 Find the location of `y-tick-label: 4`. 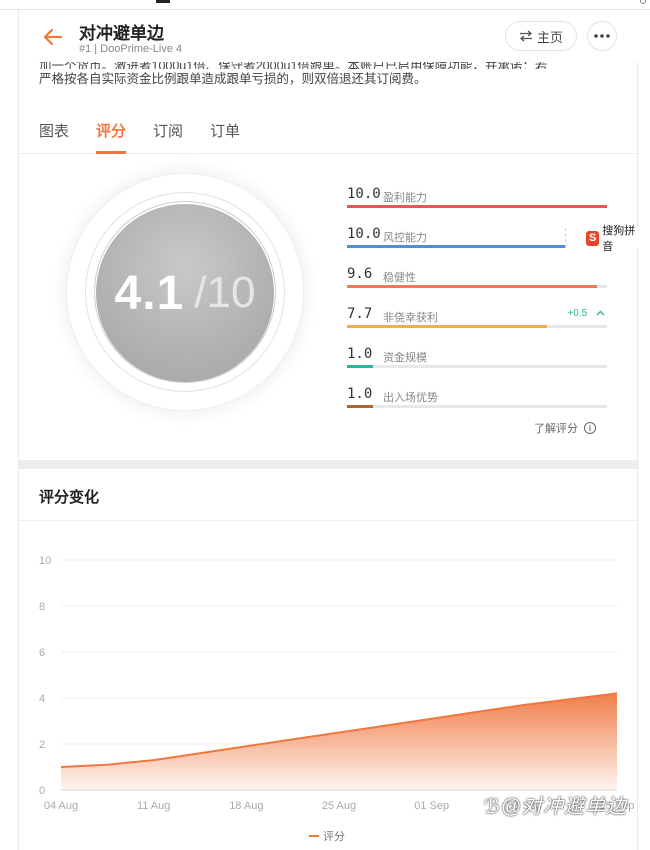

y-tick-label: 4 is located at coordinates (42, 699).